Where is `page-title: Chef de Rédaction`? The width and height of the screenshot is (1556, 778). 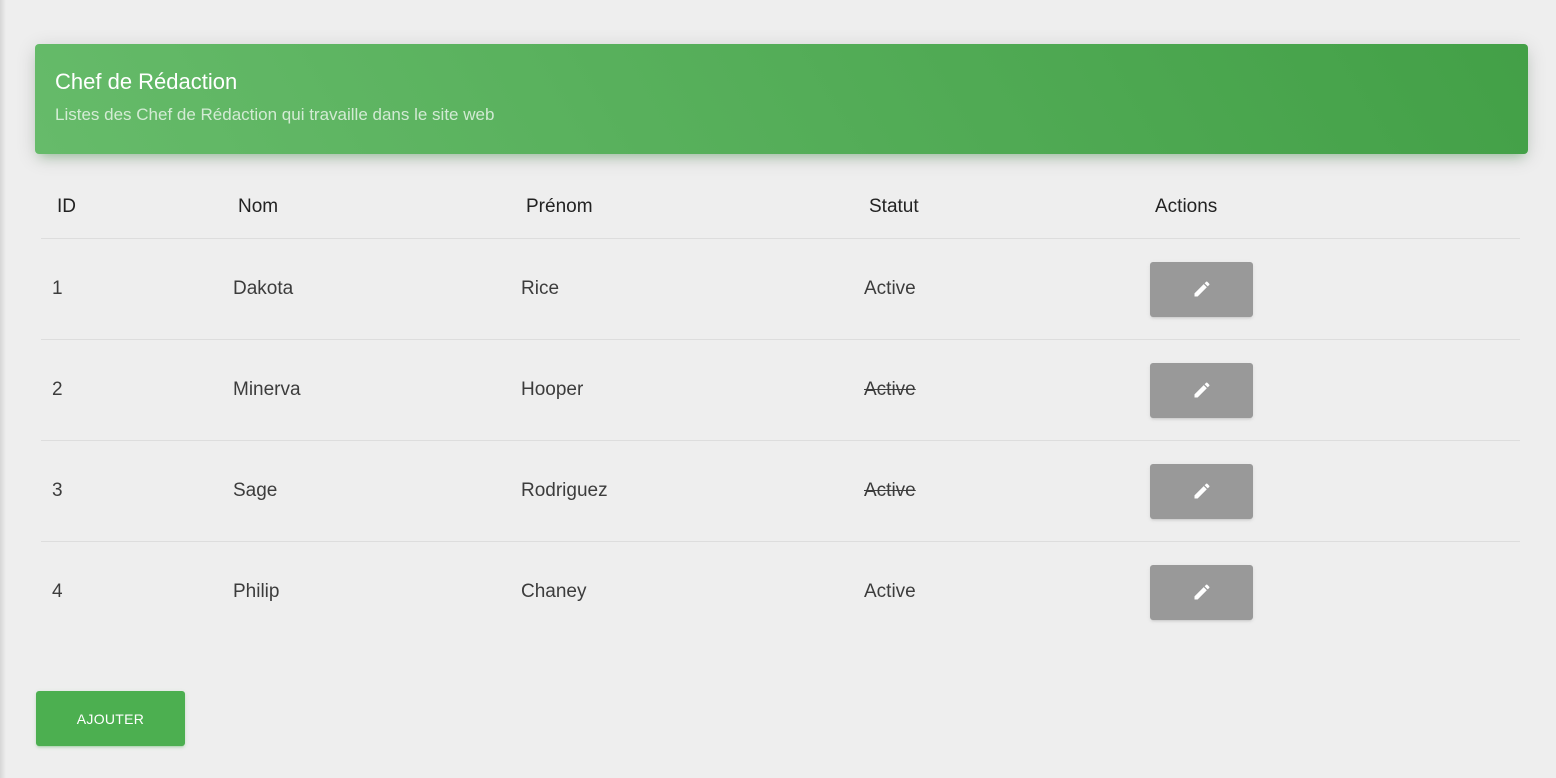 page-title: Chef de Rédaction is located at coordinates (146, 81).